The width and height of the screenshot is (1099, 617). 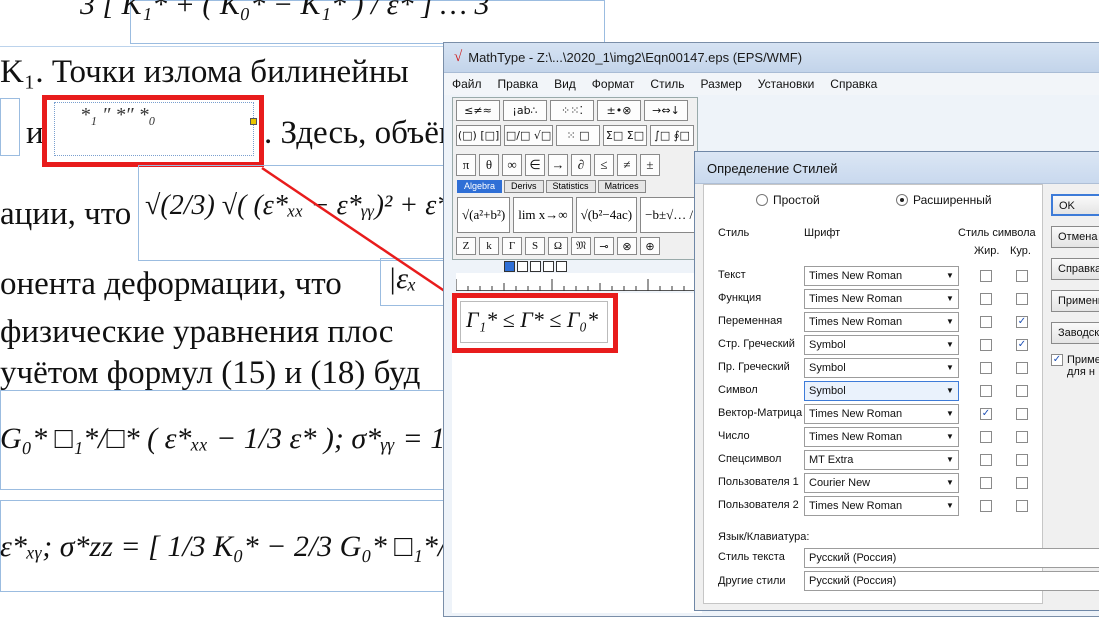 I want to click on palette-embellishments: ⁘⁙⁚, so click(x=572, y=110).